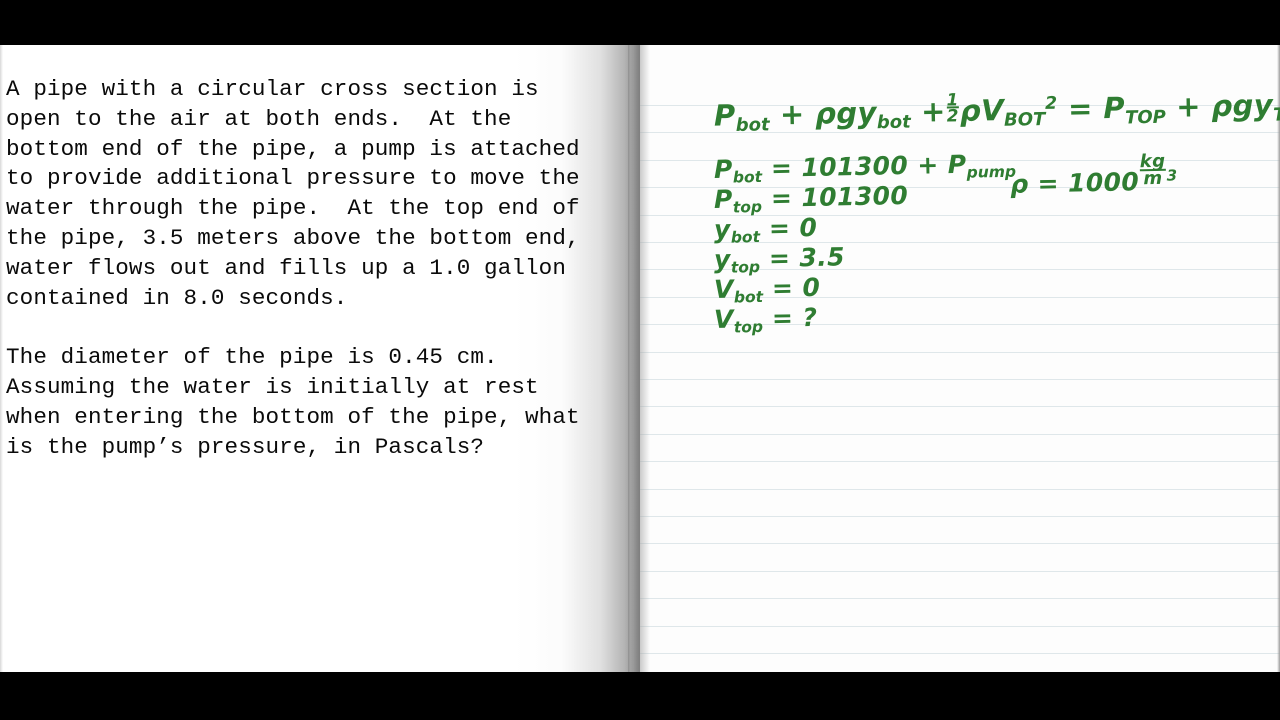 The height and width of the screenshot is (720, 1280). What do you see at coordinates (724, 115) in the screenshot?
I see `eq-lhs-p: P` at bounding box center [724, 115].